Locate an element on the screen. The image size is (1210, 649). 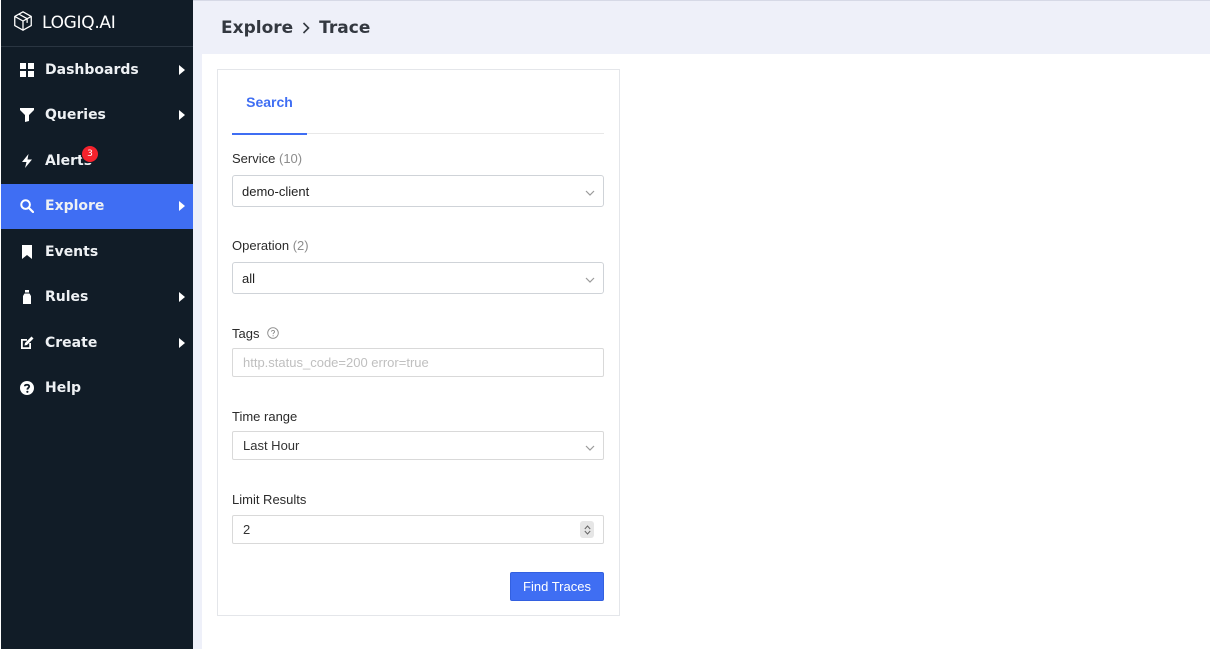
operation-count: (2) is located at coordinates (300, 245).